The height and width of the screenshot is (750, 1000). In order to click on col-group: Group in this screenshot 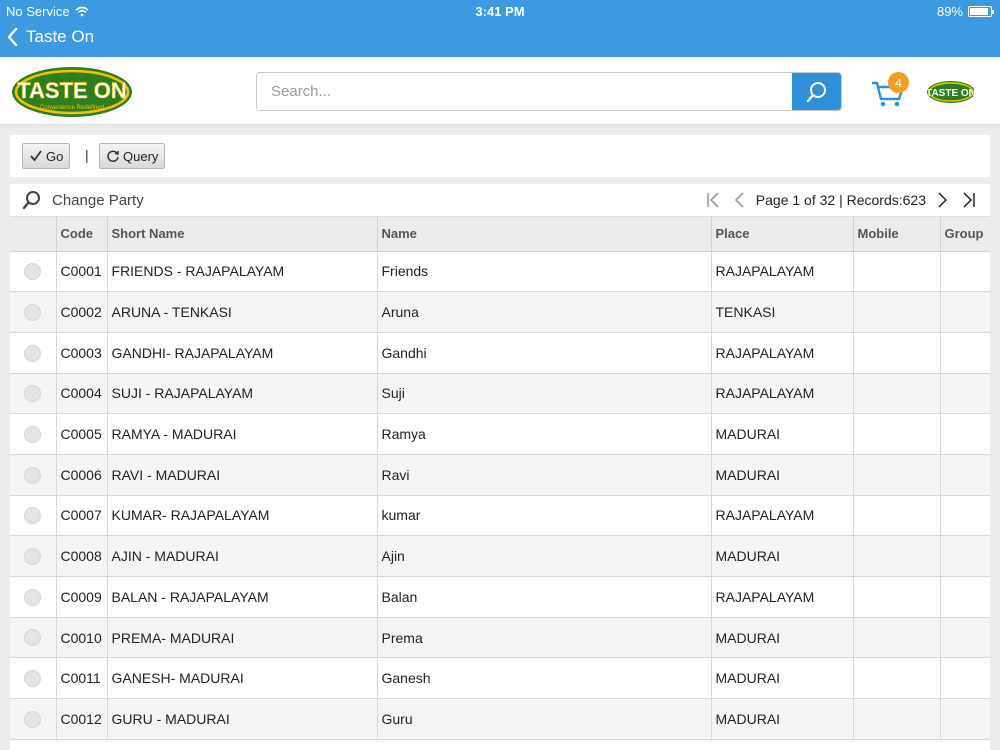, I will do `click(965, 234)`.